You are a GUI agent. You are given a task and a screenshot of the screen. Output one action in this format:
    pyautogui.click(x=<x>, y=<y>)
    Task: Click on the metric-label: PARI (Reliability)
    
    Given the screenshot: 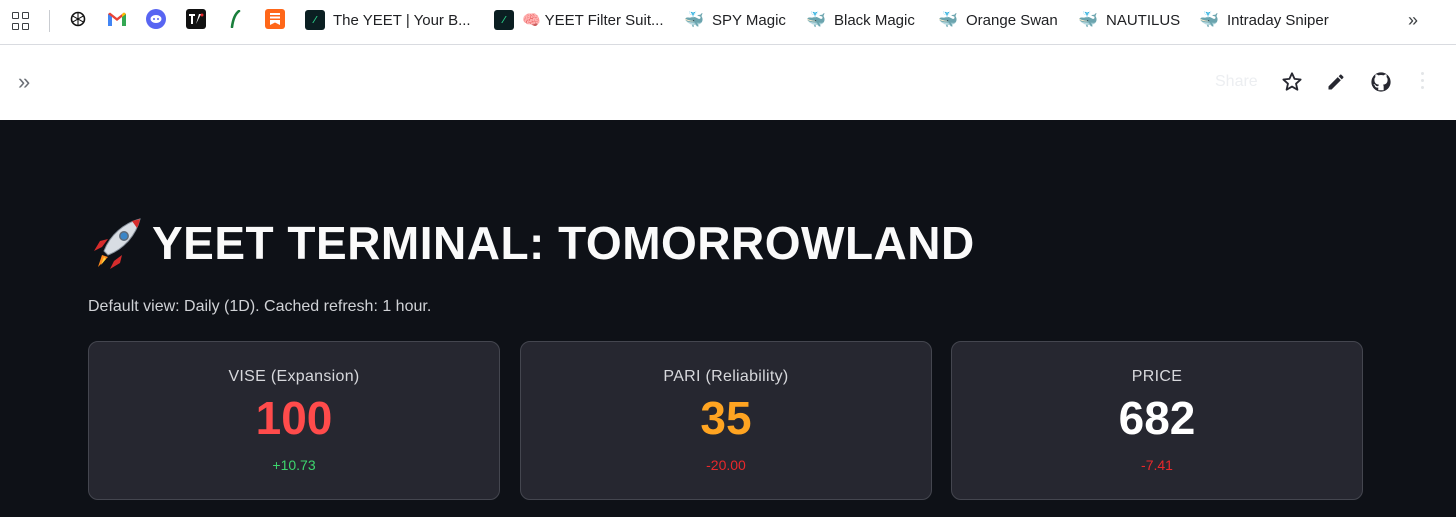 What is the action you would take?
    pyautogui.click(x=726, y=376)
    